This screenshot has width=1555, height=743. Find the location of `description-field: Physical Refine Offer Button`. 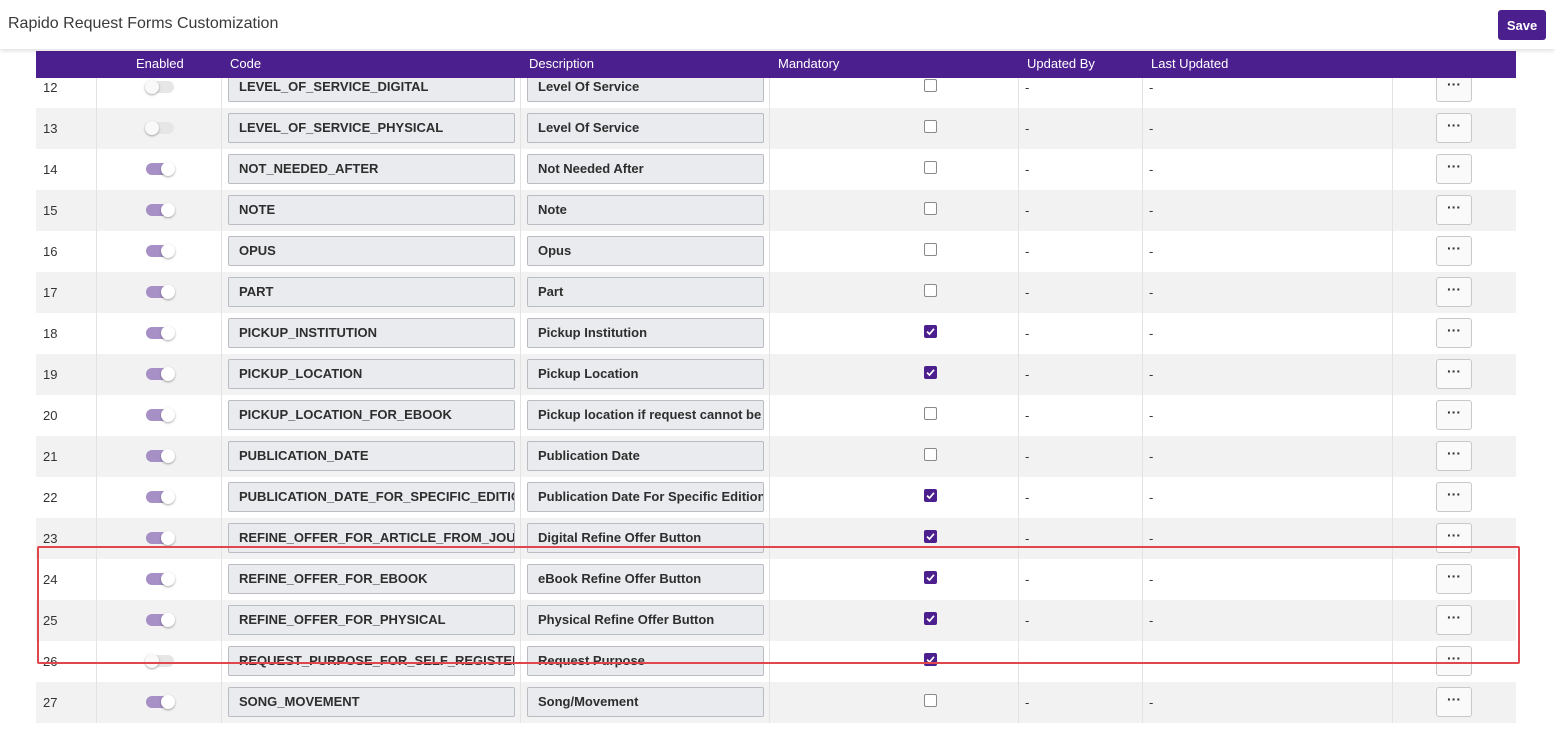

description-field: Physical Refine Offer Button is located at coordinates (645, 620).